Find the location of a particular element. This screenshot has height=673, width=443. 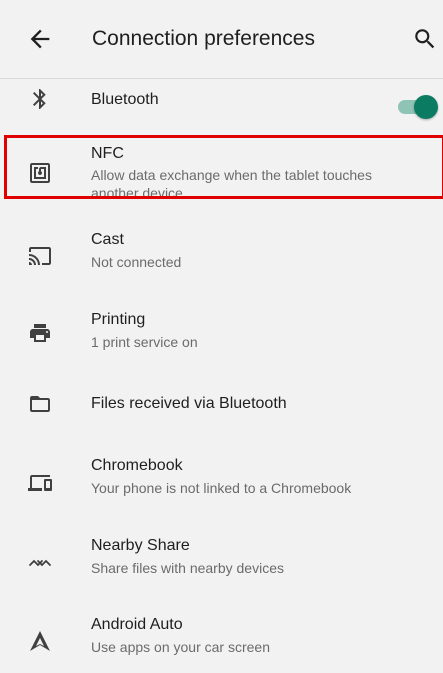

toggle-thumb is located at coordinates (426, 107).